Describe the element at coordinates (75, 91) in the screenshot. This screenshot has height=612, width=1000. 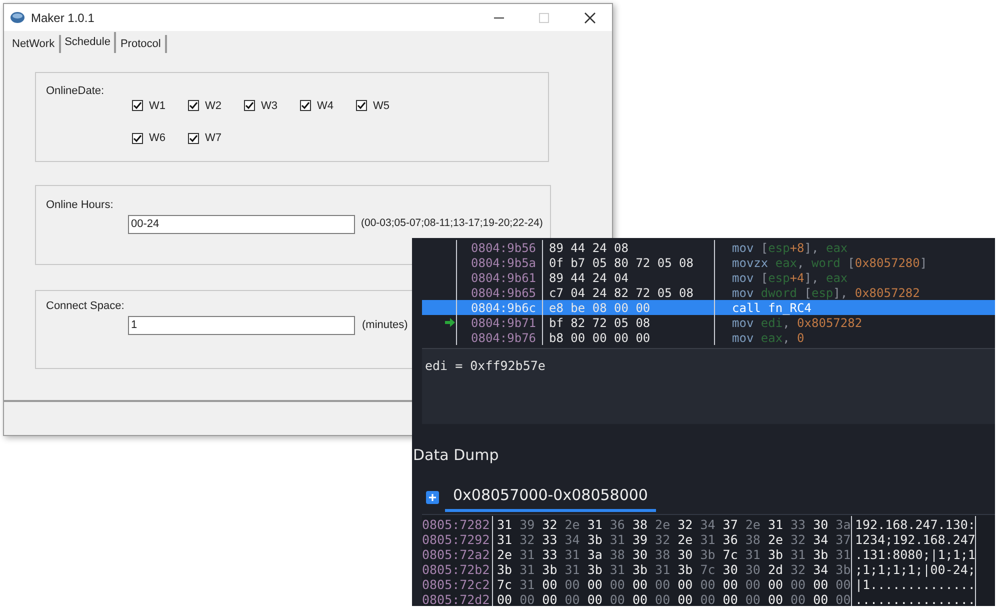
I see `group-label: OnlineDate:` at that location.